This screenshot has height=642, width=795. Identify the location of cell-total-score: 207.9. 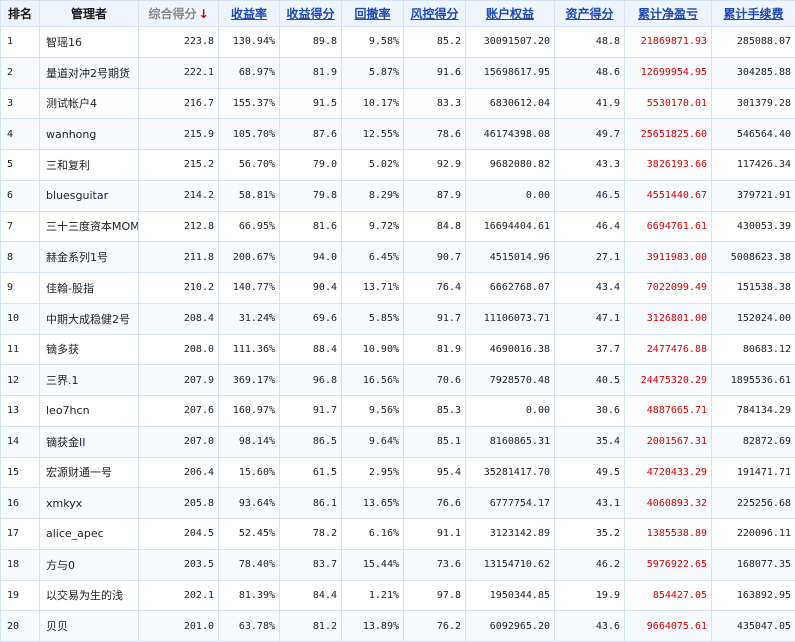
(179, 380).